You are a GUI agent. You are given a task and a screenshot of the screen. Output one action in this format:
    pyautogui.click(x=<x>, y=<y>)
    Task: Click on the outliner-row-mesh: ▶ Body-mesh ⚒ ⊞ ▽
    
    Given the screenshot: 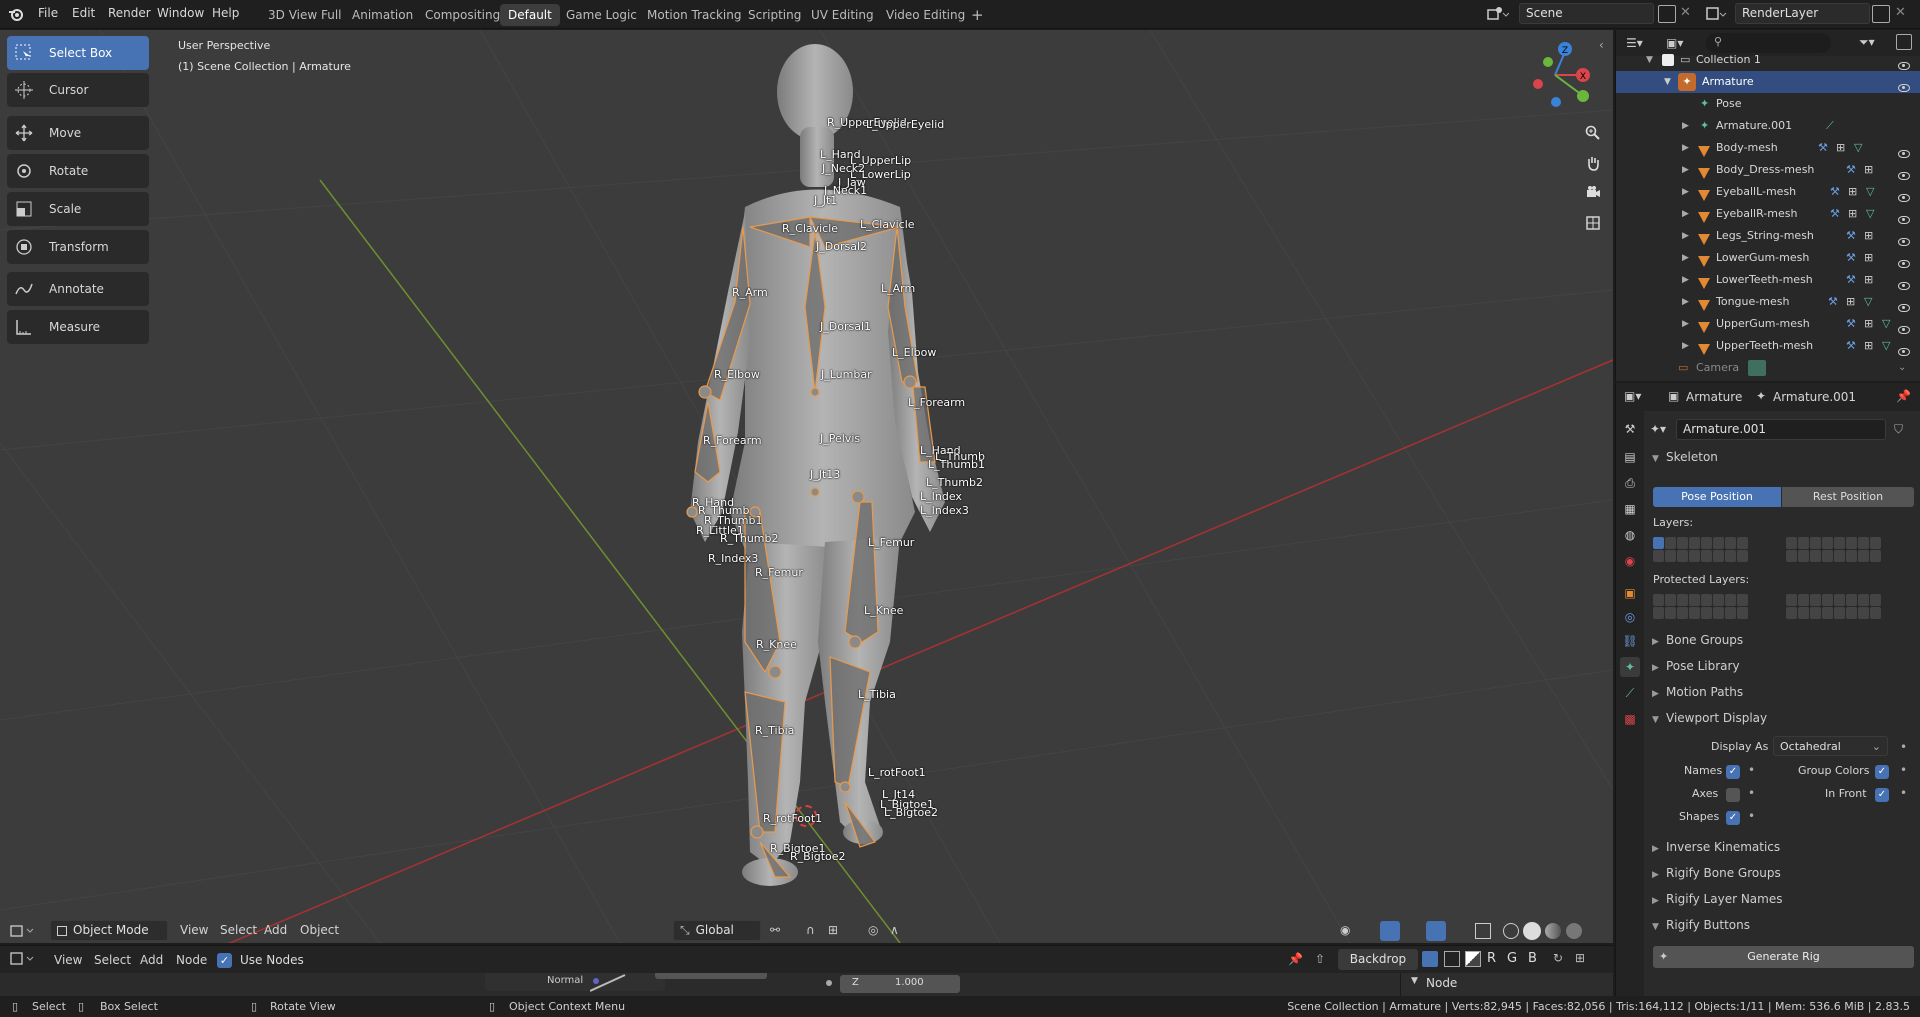 What is the action you would take?
    pyautogui.click(x=1768, y=148)
    